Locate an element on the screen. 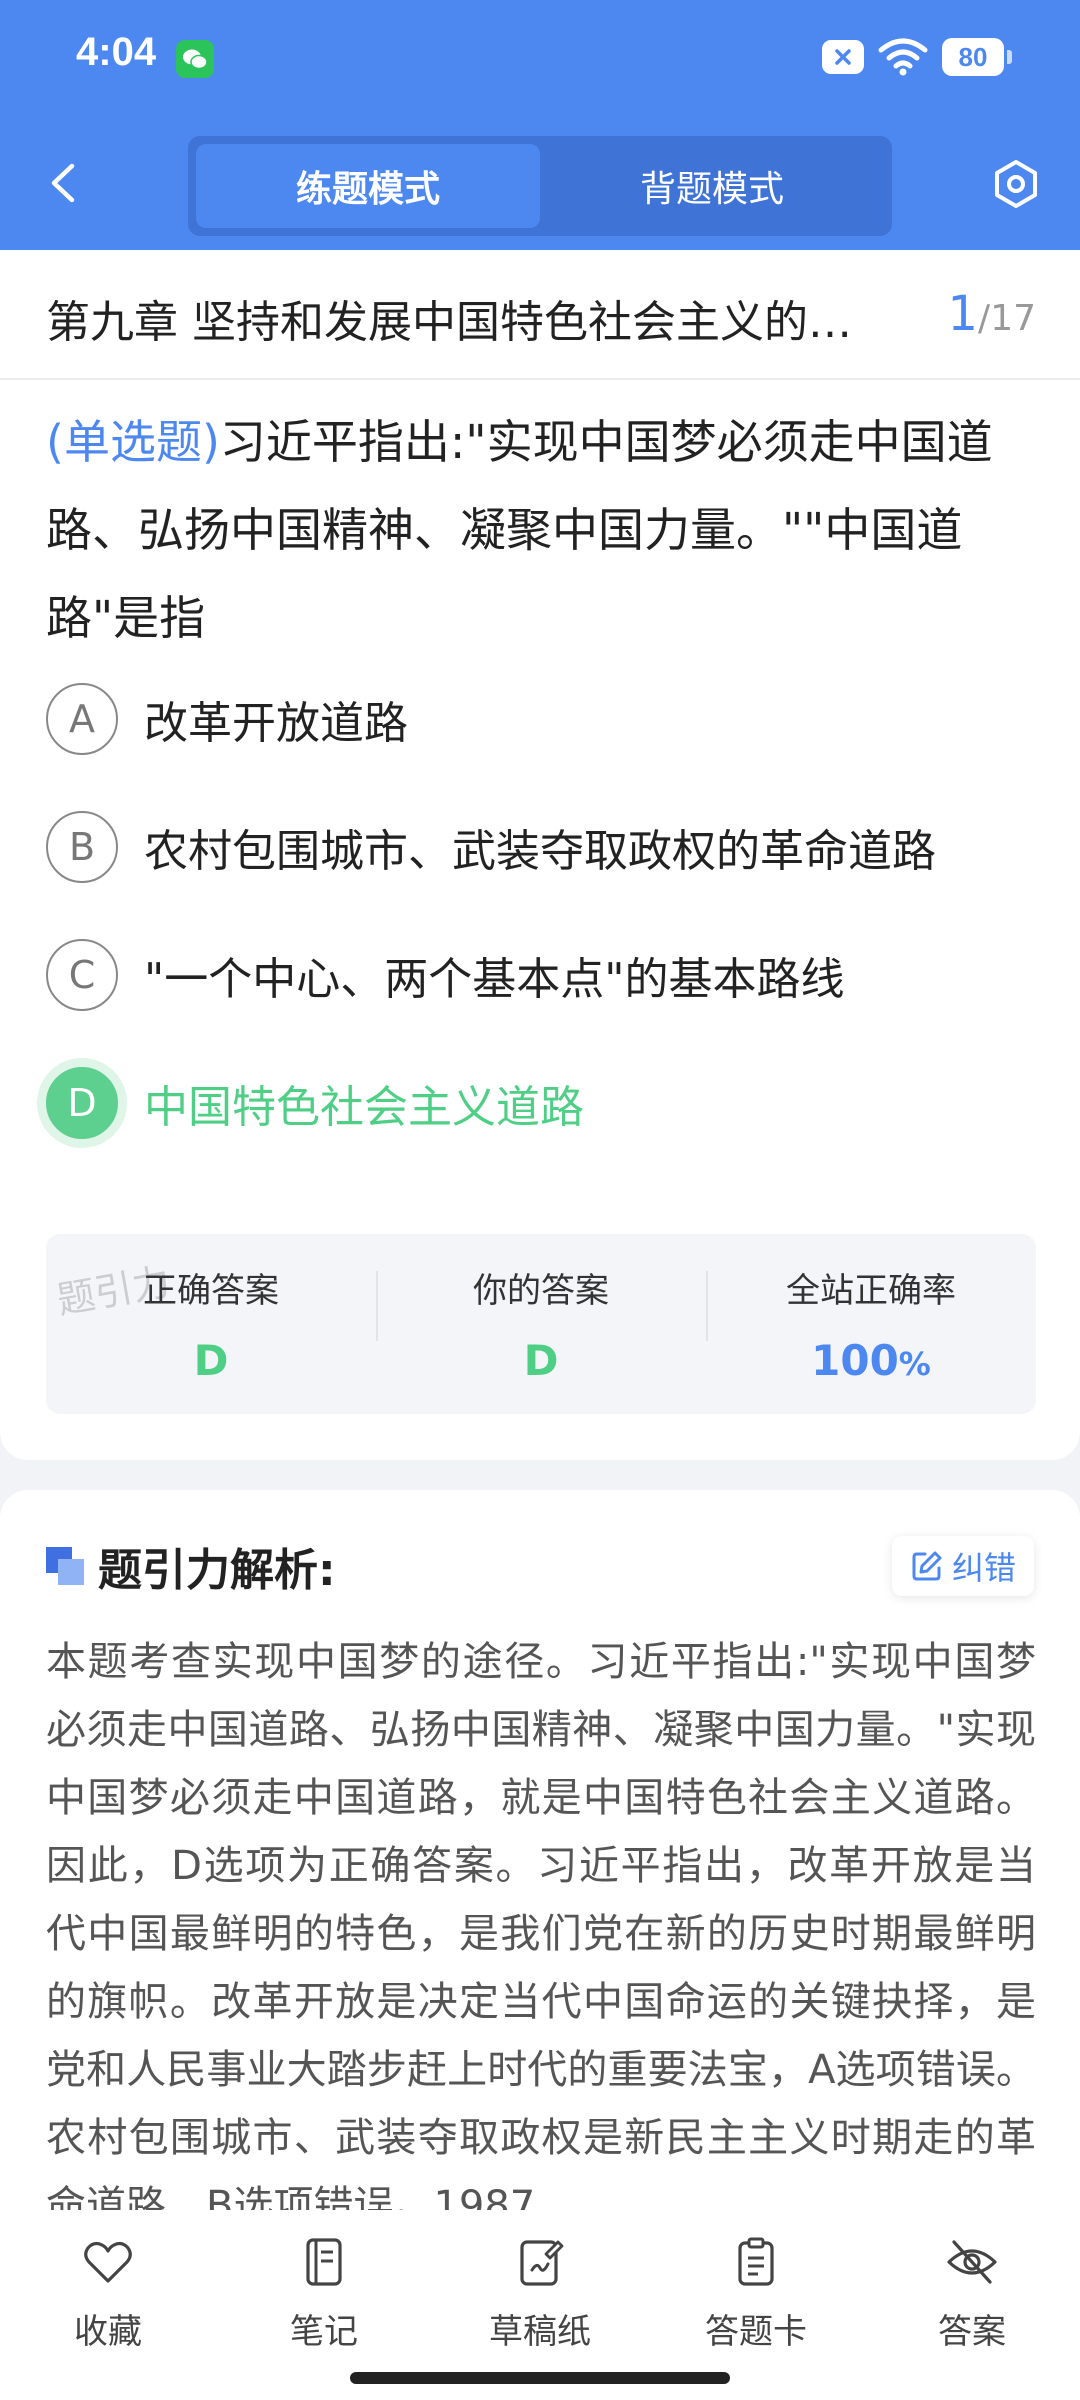  option-b: B 农村包围城市、武装夺取政权的革命道路 is located at coordinates (541, 847).